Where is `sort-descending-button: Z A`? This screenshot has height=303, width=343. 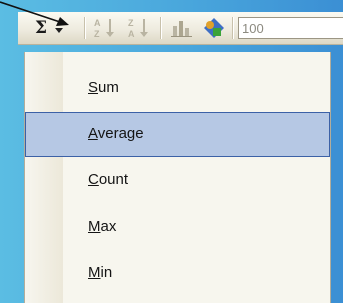 sort-descending-button: Z A is located at coordinates (140, 28).